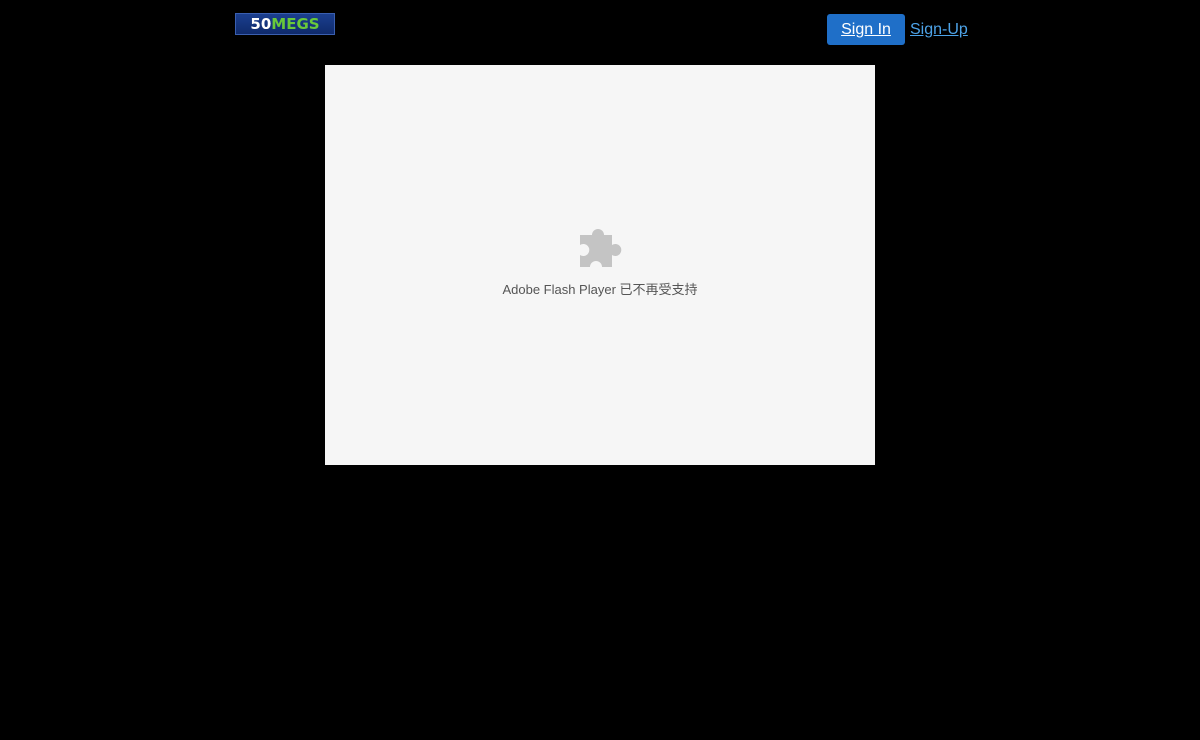 Image resolution: width=1200 pixels, height=740 pixels. Describe the element at coordinates (939, 29) in the screenshot. I see `sign-up-link: Sign-Up` at that location.